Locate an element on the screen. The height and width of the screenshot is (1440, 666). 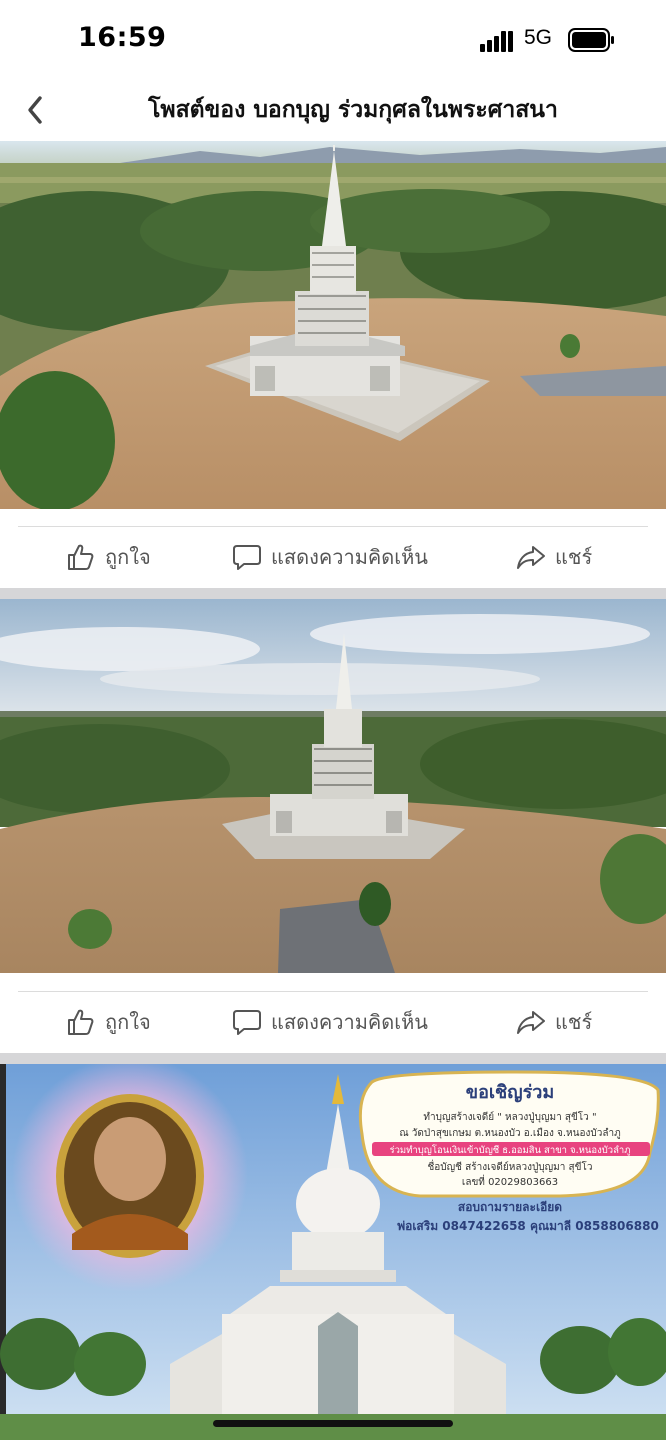
signal-icon is located at coordinates (496, 41).